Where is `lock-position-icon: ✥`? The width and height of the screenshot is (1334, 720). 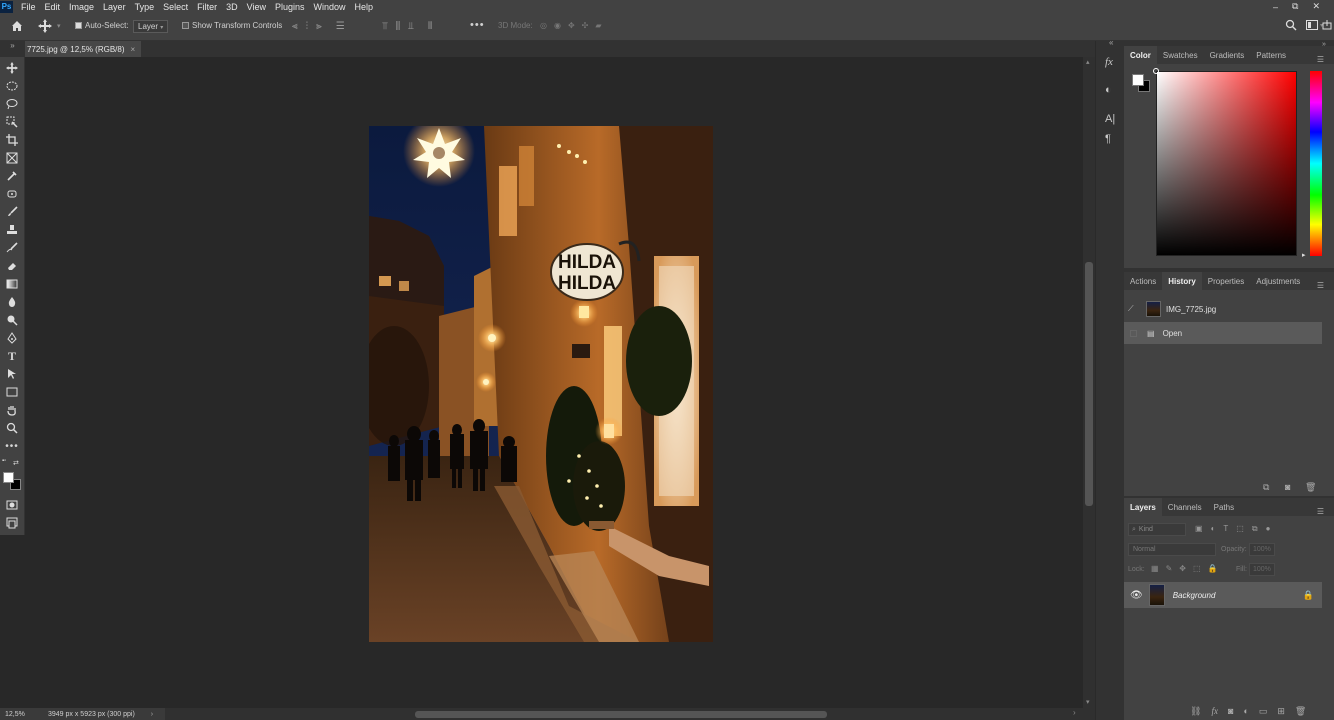 lock-position-icon: ✥ is located at coordinates (1182, 568).